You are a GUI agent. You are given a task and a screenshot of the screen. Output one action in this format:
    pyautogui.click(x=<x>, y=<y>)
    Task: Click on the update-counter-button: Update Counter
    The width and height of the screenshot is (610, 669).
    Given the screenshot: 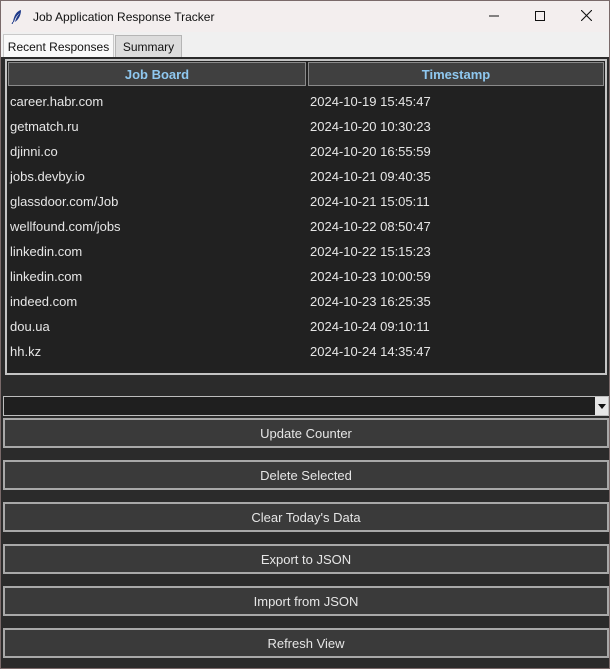 What is the action you would take?
    pyautogui.click(x=306, y=433)
    